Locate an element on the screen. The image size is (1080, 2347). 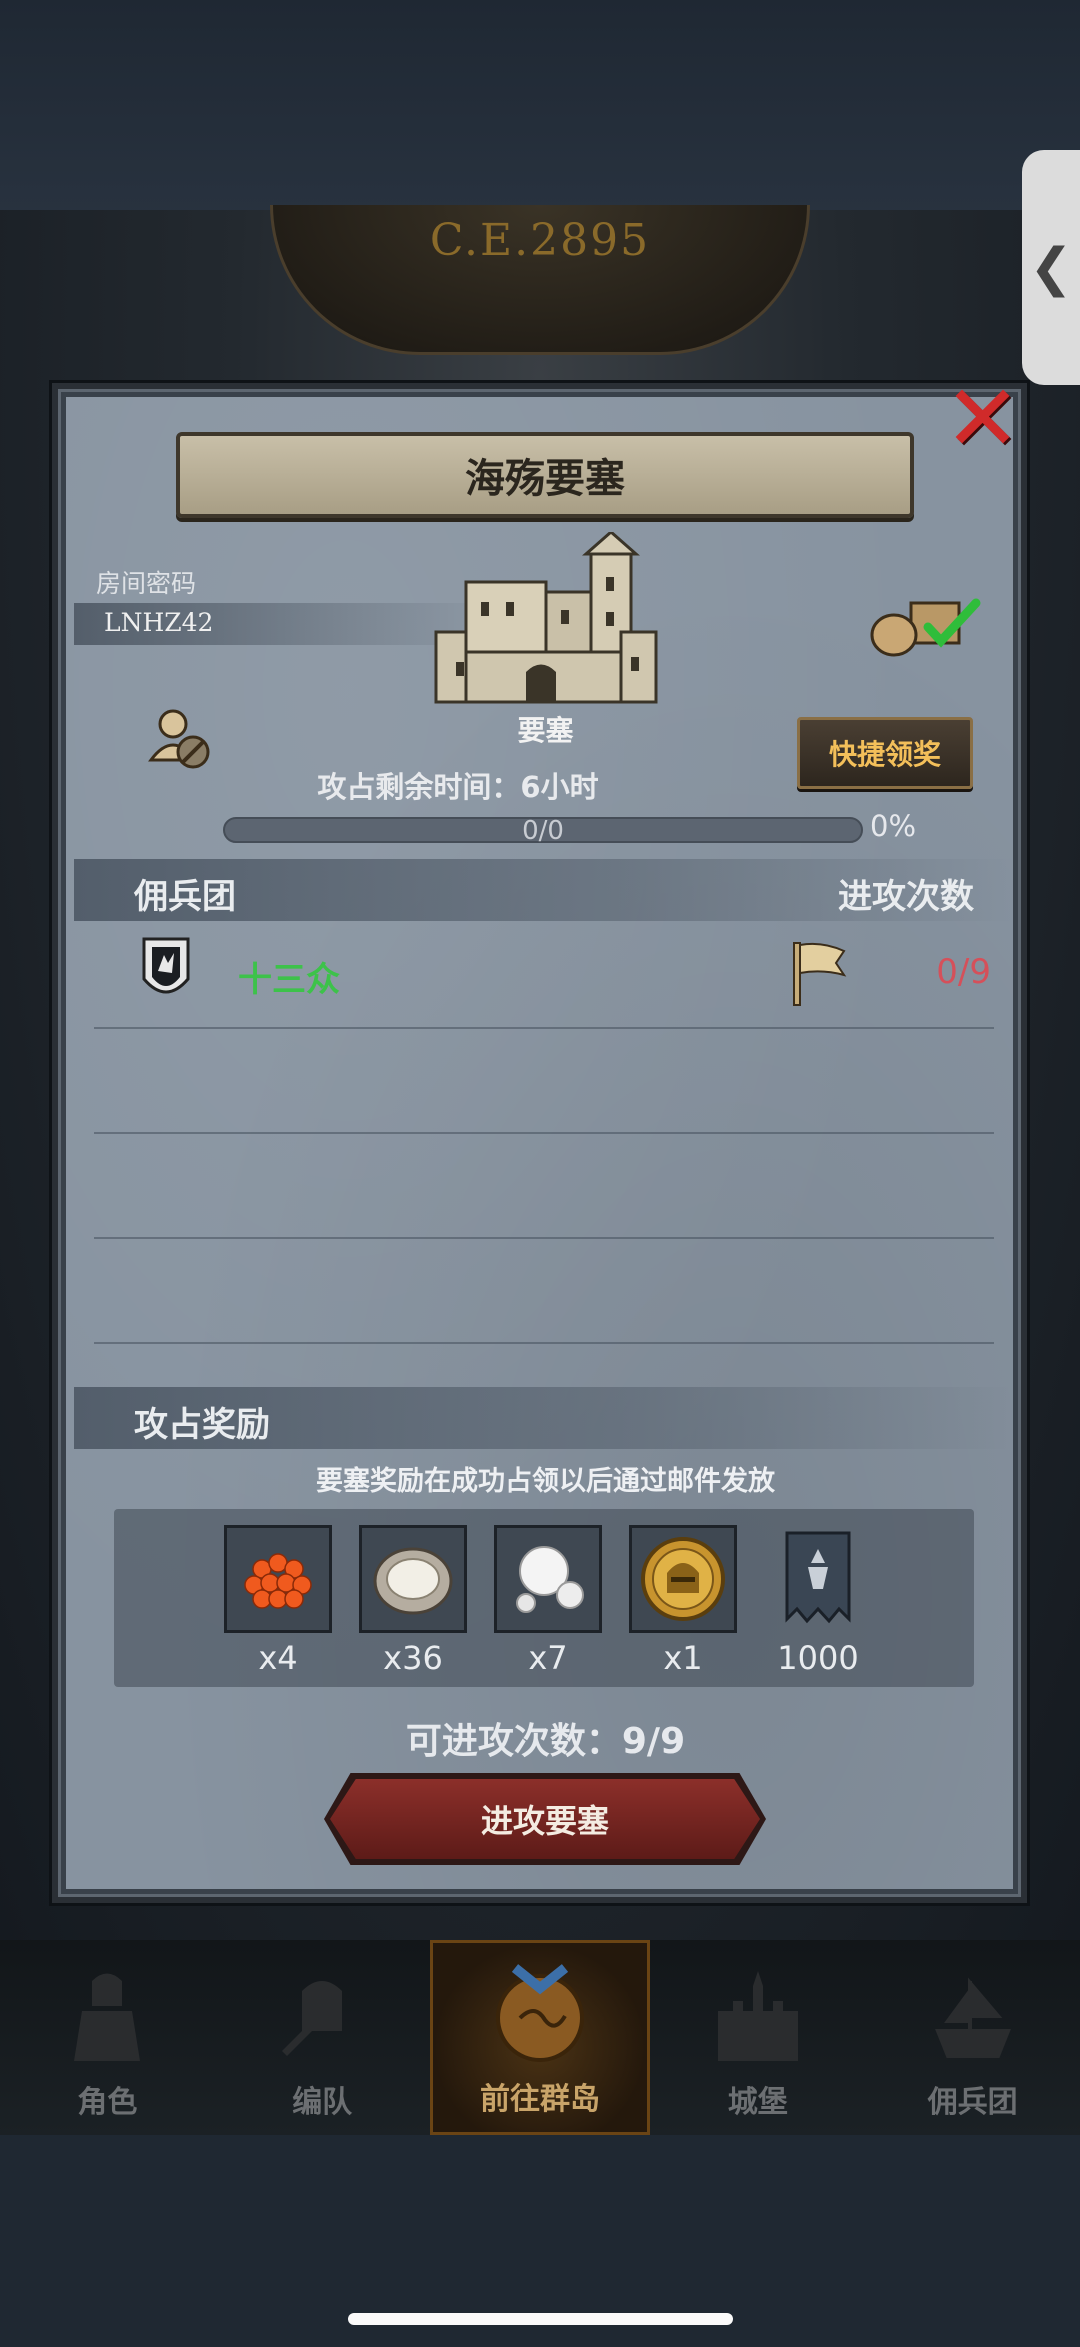
reward-qty: x36 is located at coordinates (413, 1658).